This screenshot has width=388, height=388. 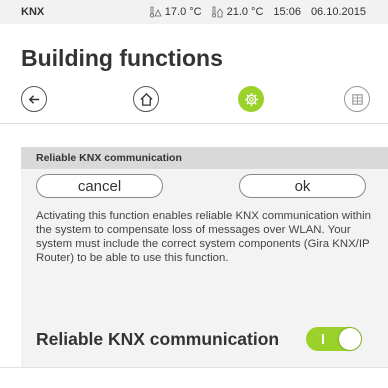 I want to click on reliable-knx-toggle-row: Reliable KNX communication, so click(x=204, y=337).